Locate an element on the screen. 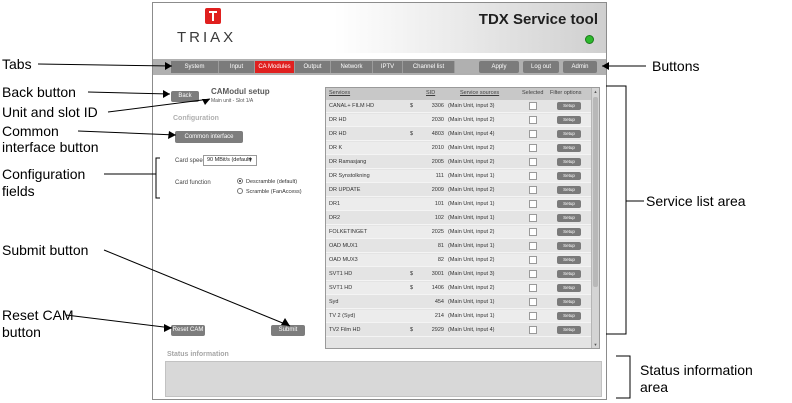 The width and height of the screenshot is (792, 403). table-row: SVT1 HD $1406 (Main Unit, input 2) Setup is located at coordinates (459, 288).